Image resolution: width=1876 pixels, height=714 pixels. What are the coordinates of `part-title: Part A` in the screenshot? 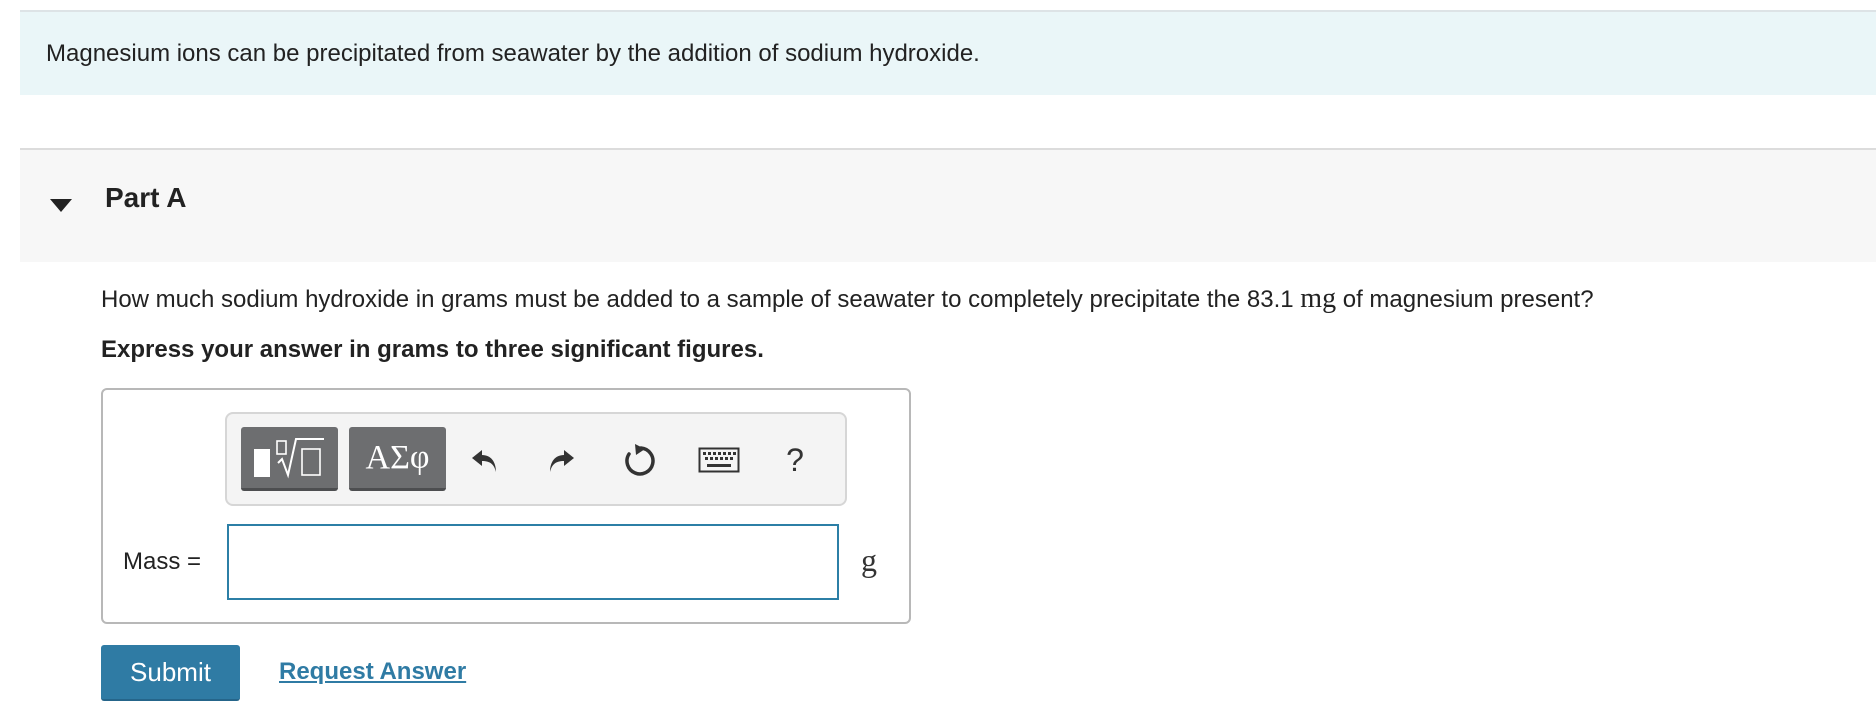 It's located at (146, 197).